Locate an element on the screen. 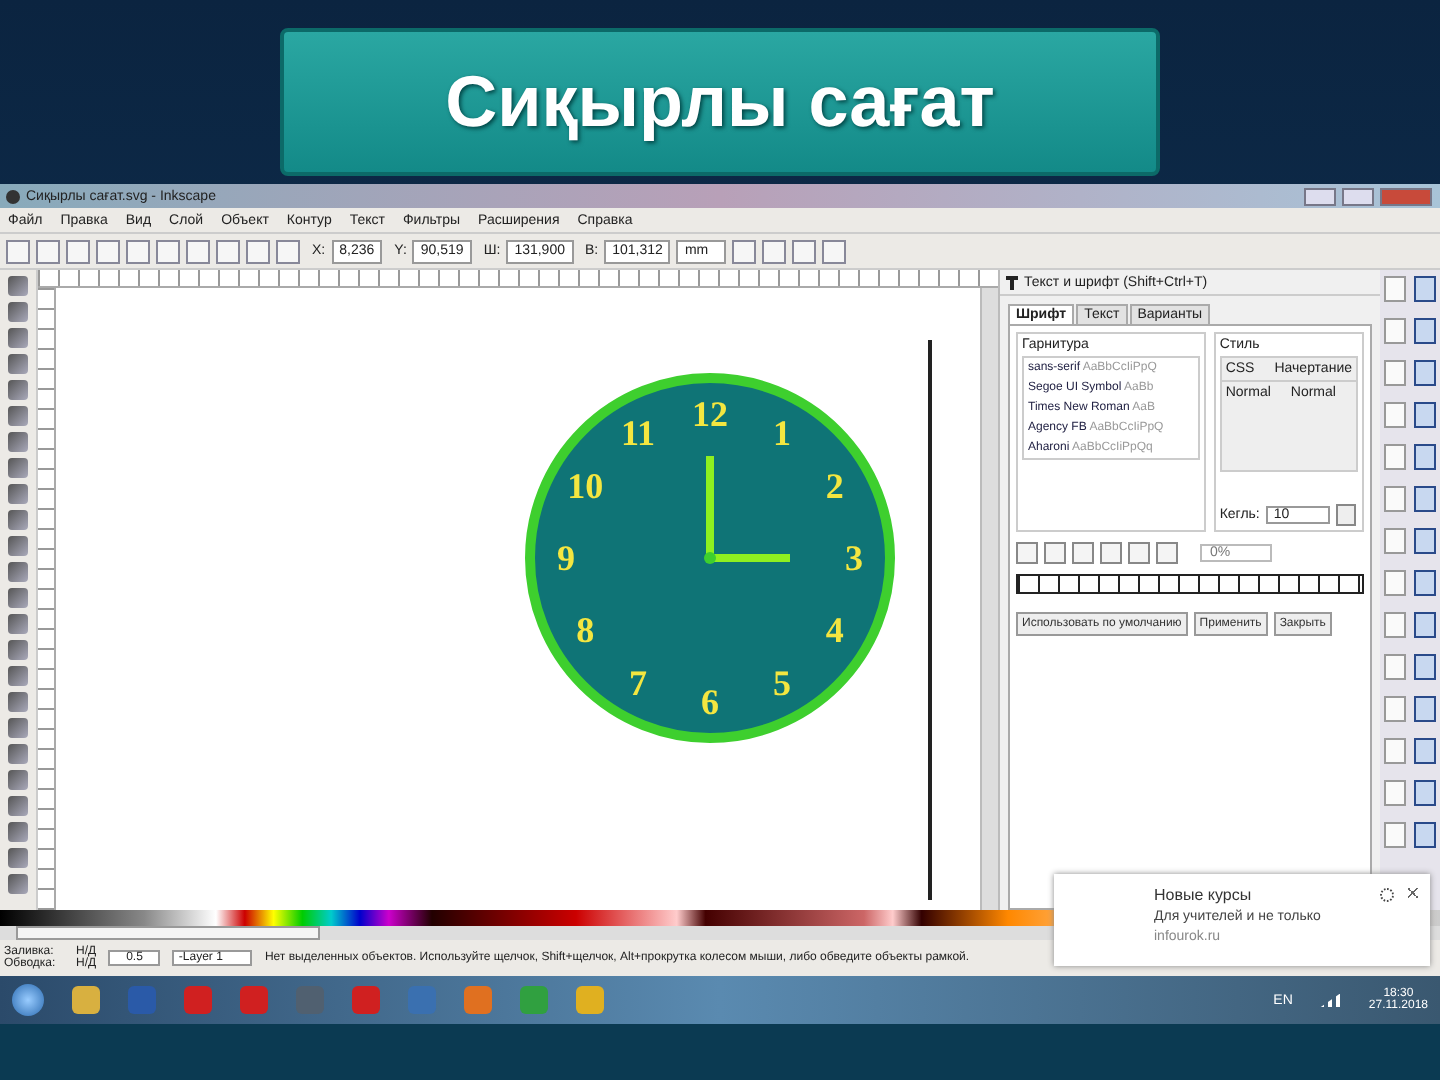 The image size is (1440, 1080). clock-numeral: 8 is located at coordinates (585, 630).